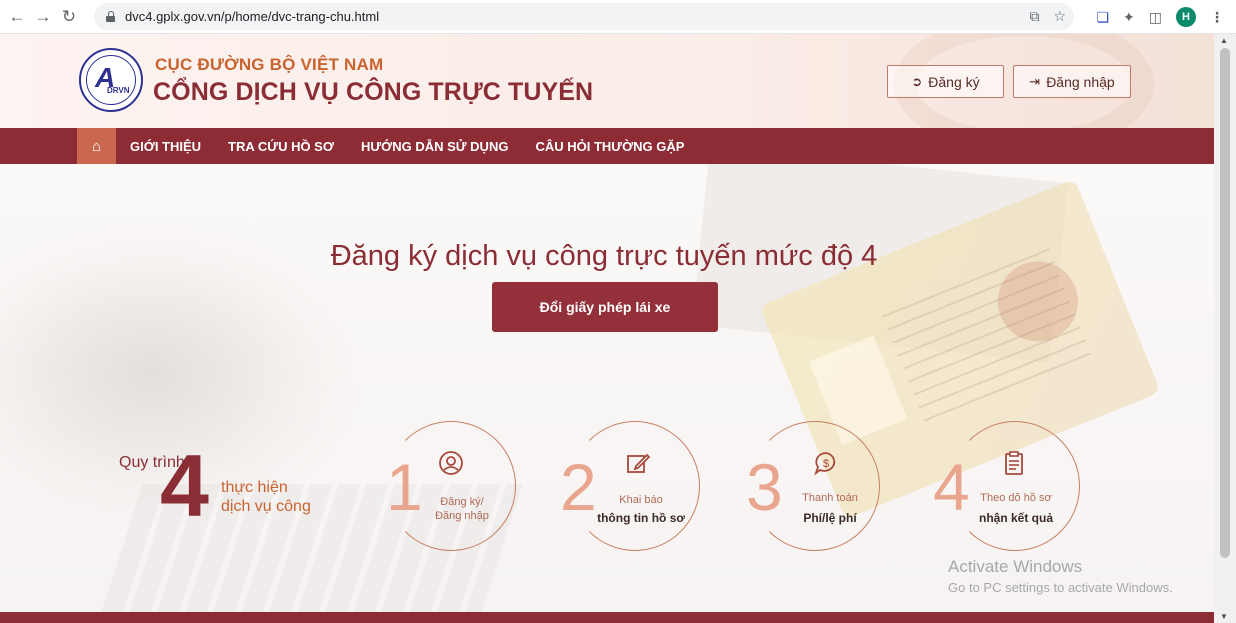  I want to click on logo-text: DRVN, so click(118, 90).